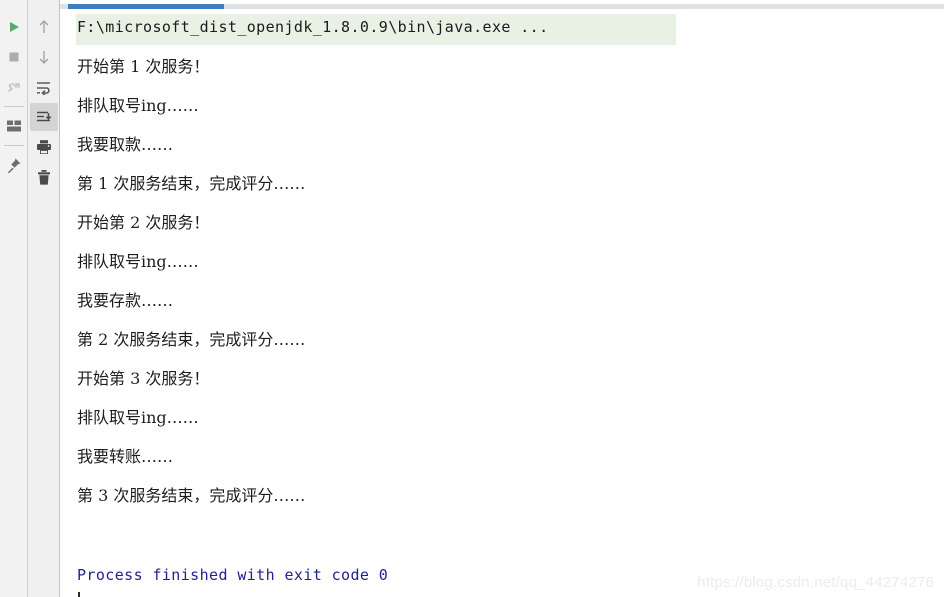 The image size is (944, 597). What do you see at coordinates (44, 177) in the screenshot?
I see `trash-icon` at bounding box center [44, 177].